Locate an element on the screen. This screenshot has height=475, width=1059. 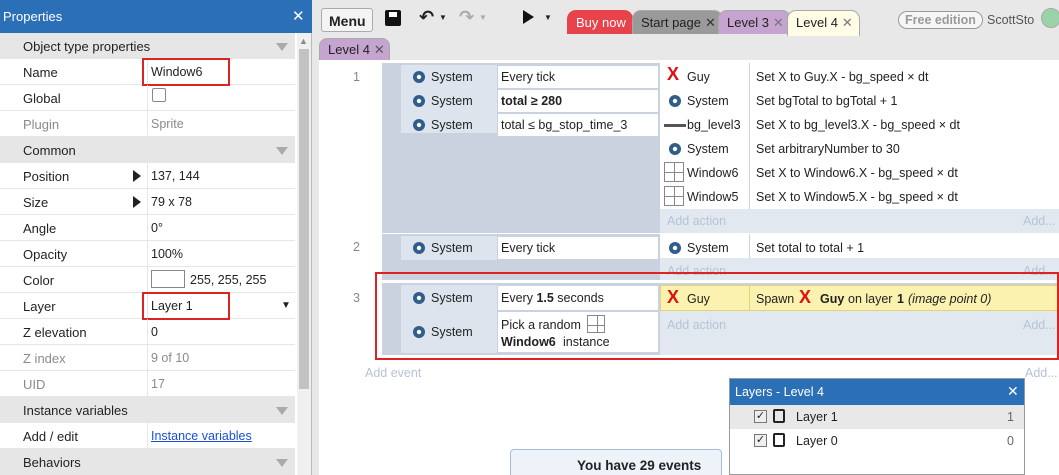
action-text: Set arbitraryNumber to 30 is located at coordinates (828, 149).